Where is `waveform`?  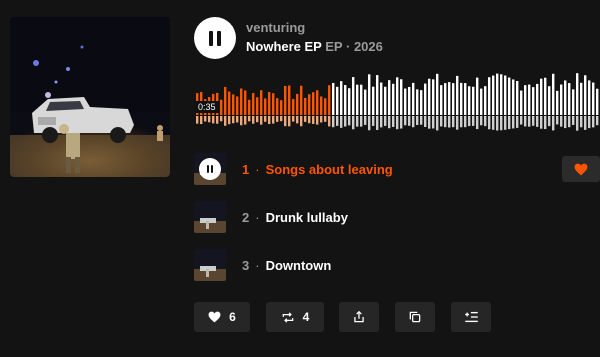 waveform is located at coordinates (398, 102).